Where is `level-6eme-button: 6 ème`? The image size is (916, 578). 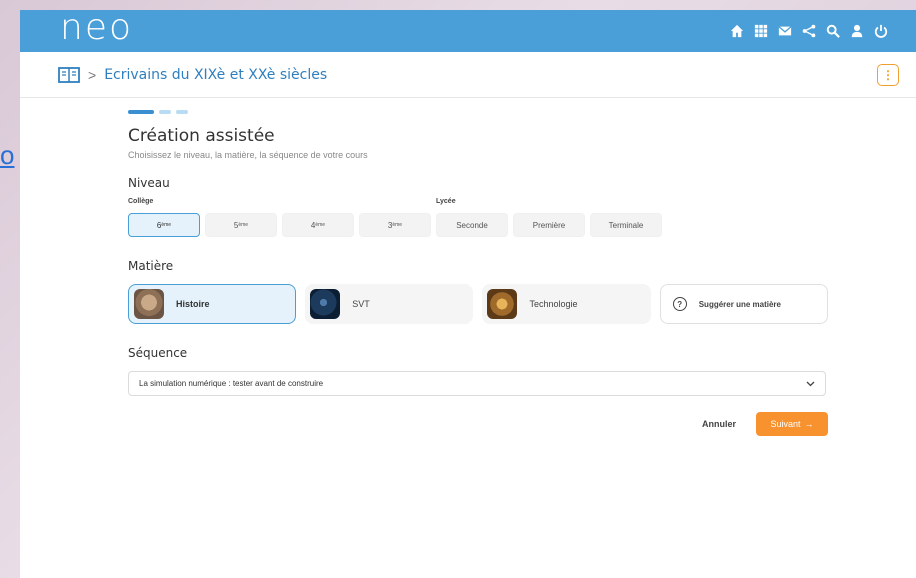 level-6eme-button: 6 ème is located at coordinates (164, 225).